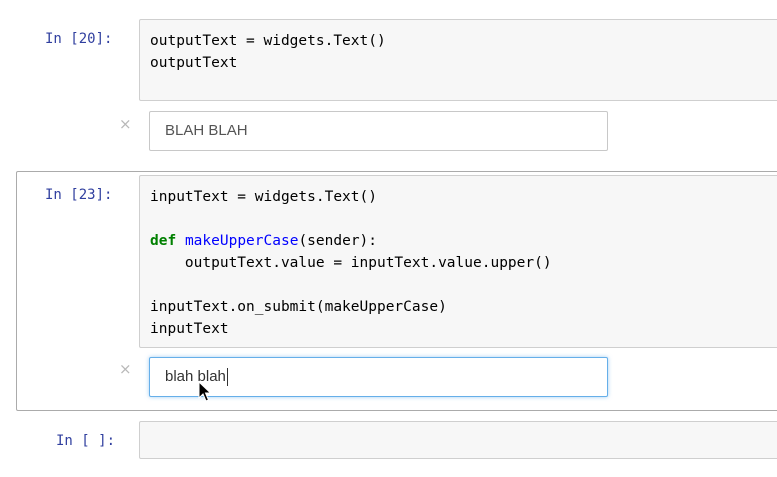 The image size is (777, 477). Describe the element at coordinates (458, 60) in the screenshot. I see `code-editor: outputText = widgets.Text() outputText` at that location.